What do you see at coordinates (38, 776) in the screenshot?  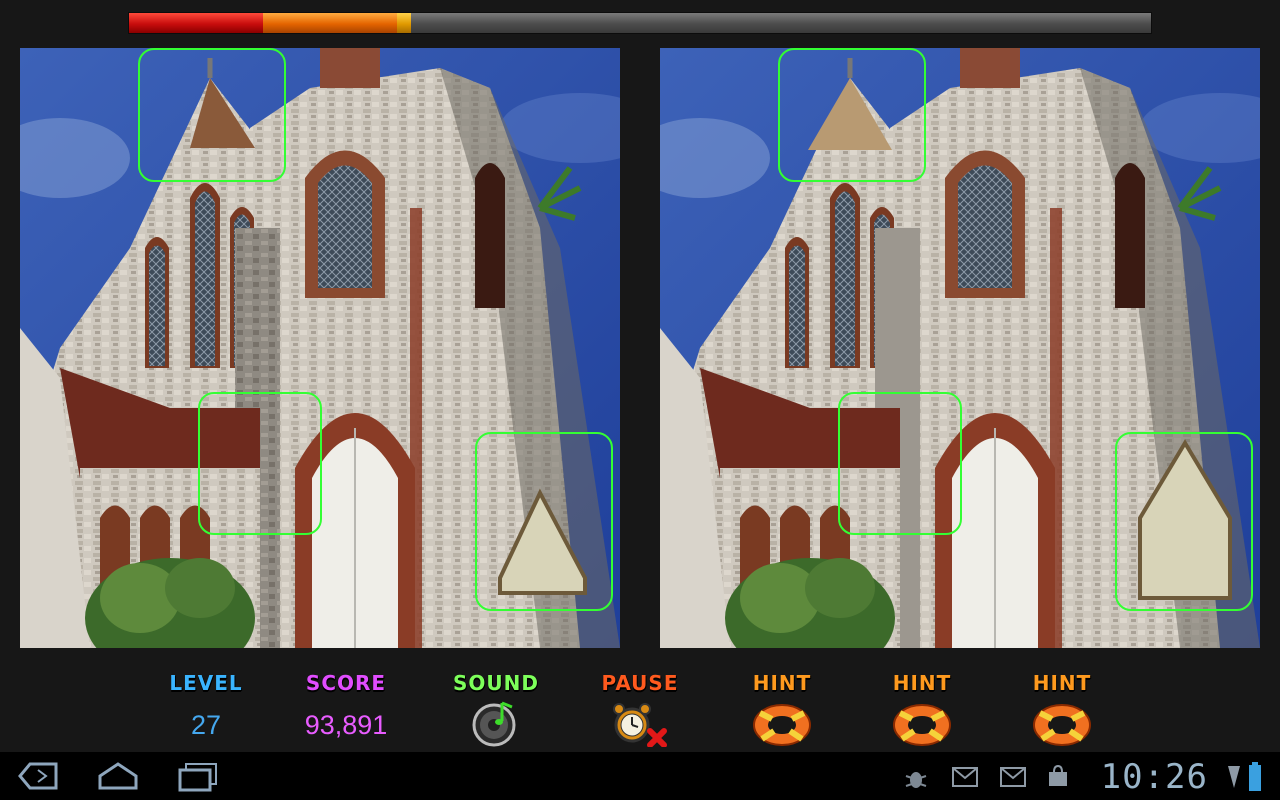 I see `back-icon` at bounding box center [38, 776].